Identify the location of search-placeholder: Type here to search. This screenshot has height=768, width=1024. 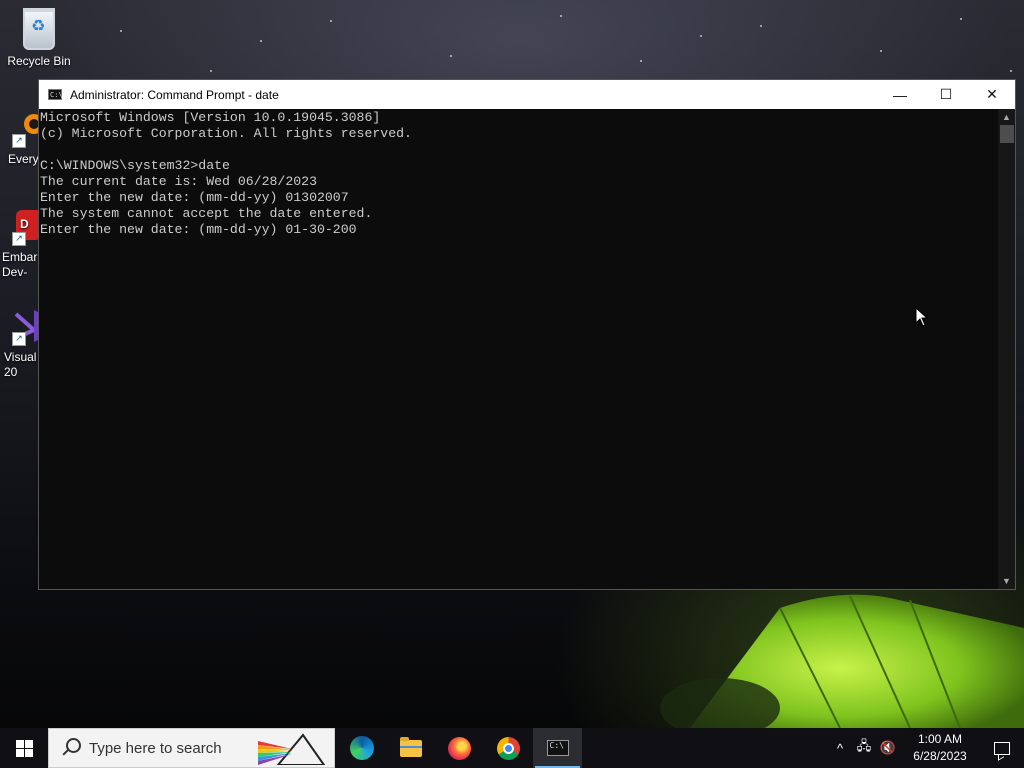
(155, 748).